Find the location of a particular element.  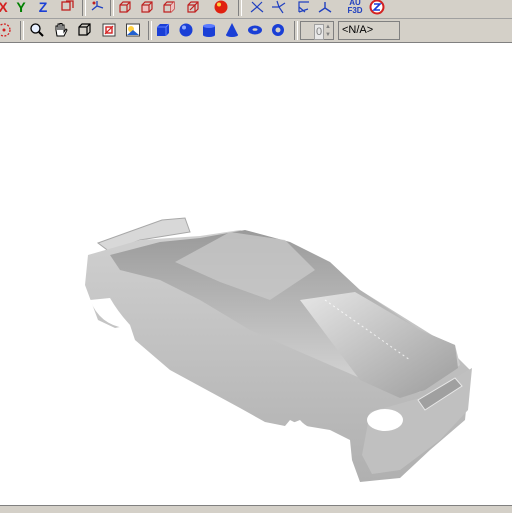

axis-x-button: X is located at coordinates (6, 8).